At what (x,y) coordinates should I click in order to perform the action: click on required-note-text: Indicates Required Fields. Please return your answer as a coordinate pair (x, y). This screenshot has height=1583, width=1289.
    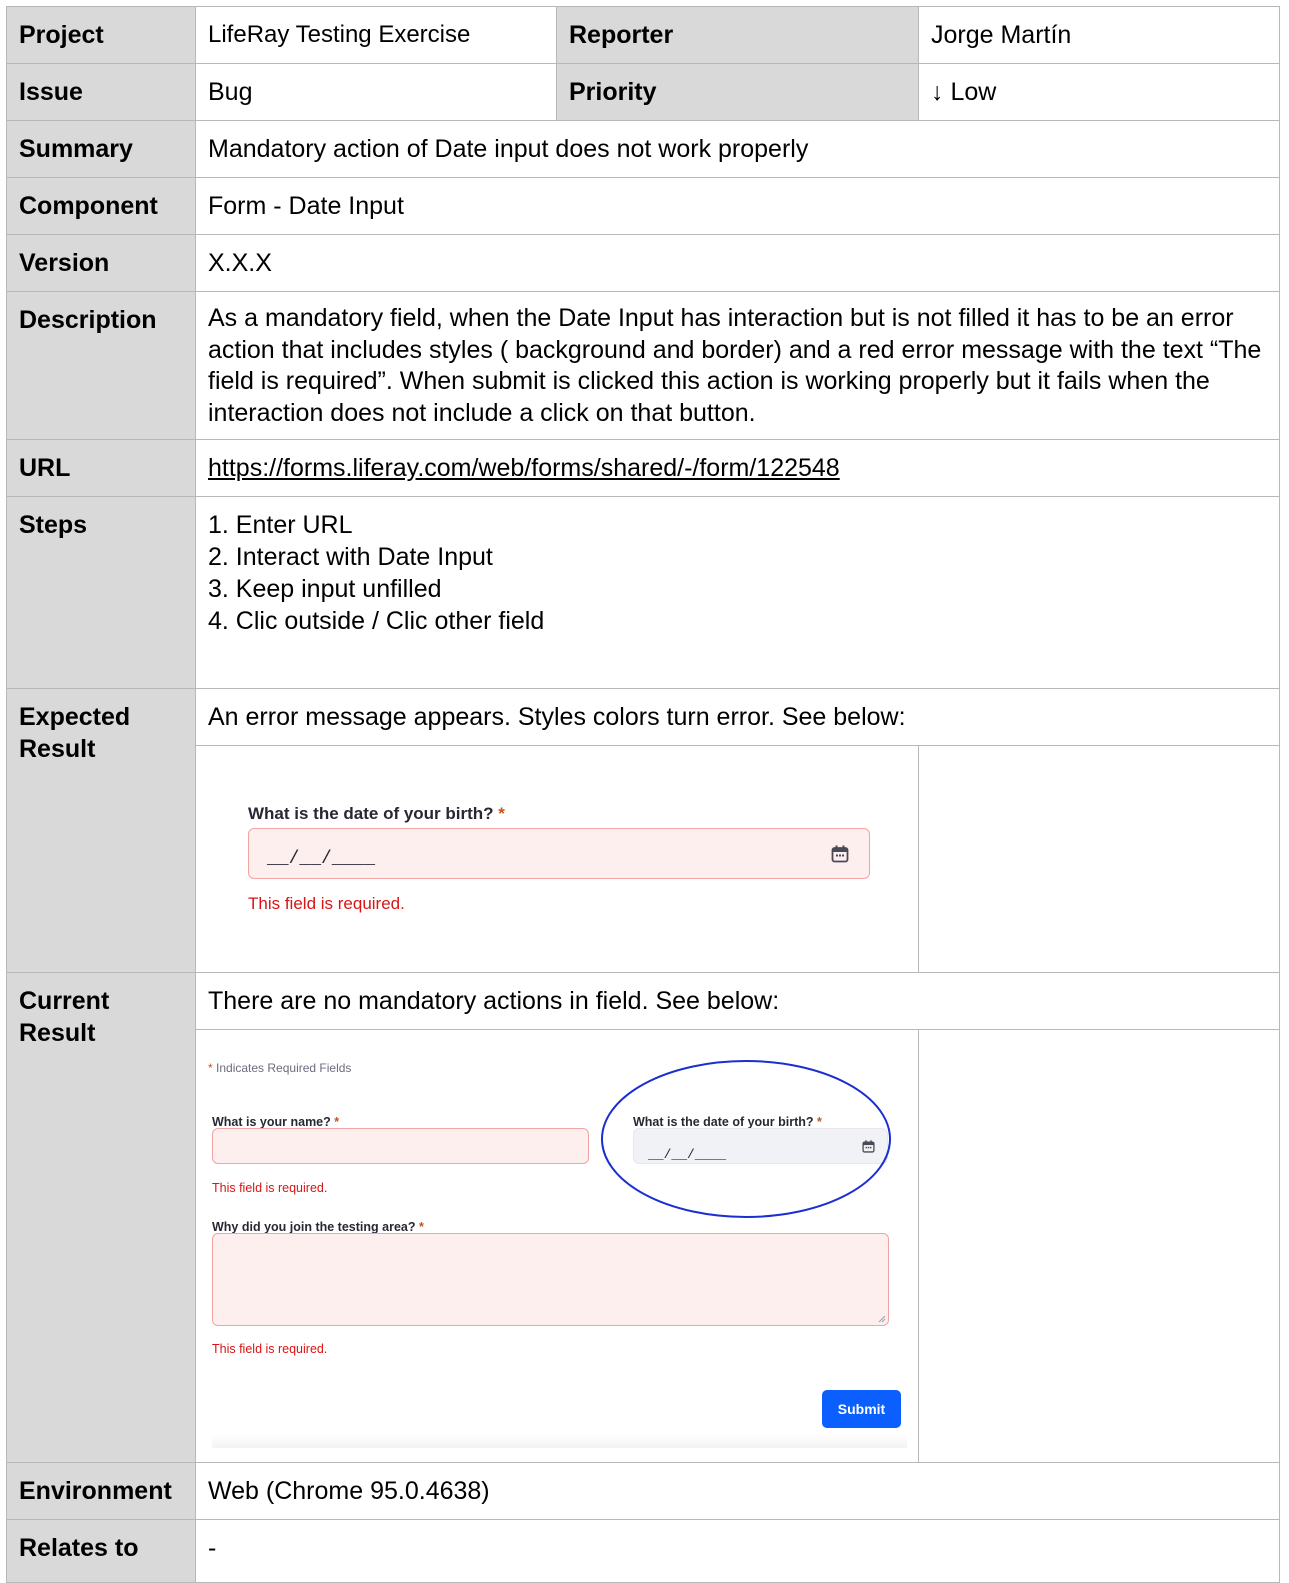
    Looking at the image, I should click on (284, 1068).